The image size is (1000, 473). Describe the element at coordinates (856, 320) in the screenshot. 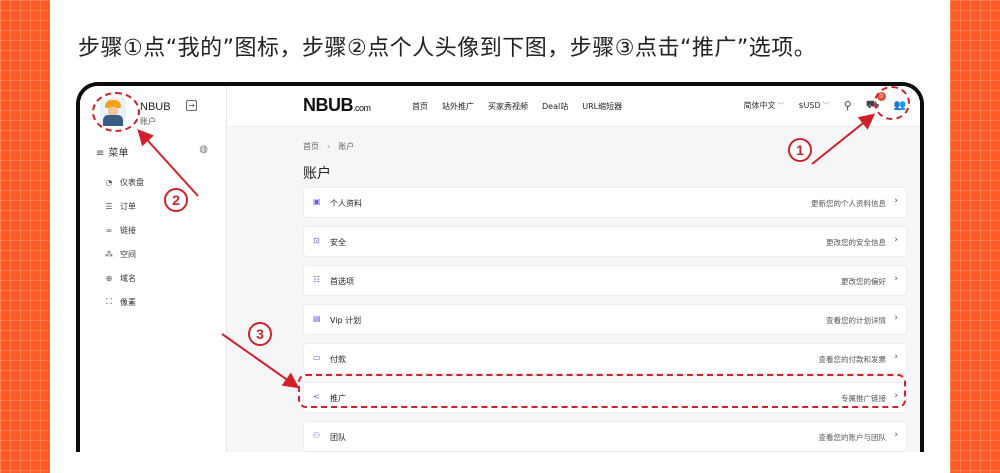

I see `option-desc: 查看您的计划详情` at that location.